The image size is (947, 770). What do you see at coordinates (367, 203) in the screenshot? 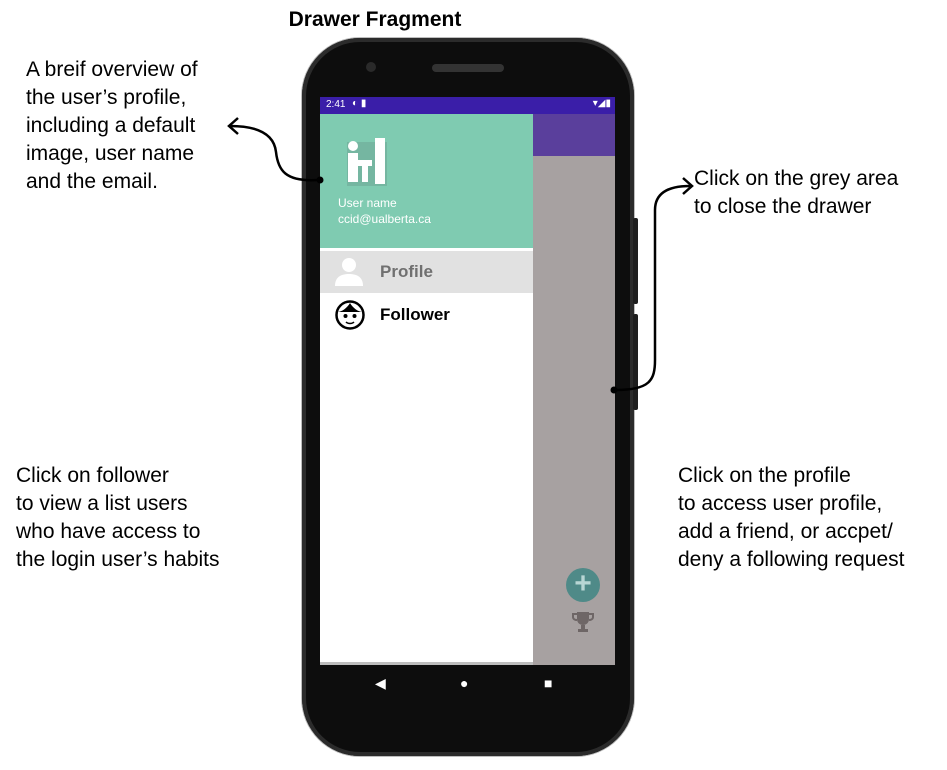
I see `drawer-user-name: User name` at bounding box center [367, 203].